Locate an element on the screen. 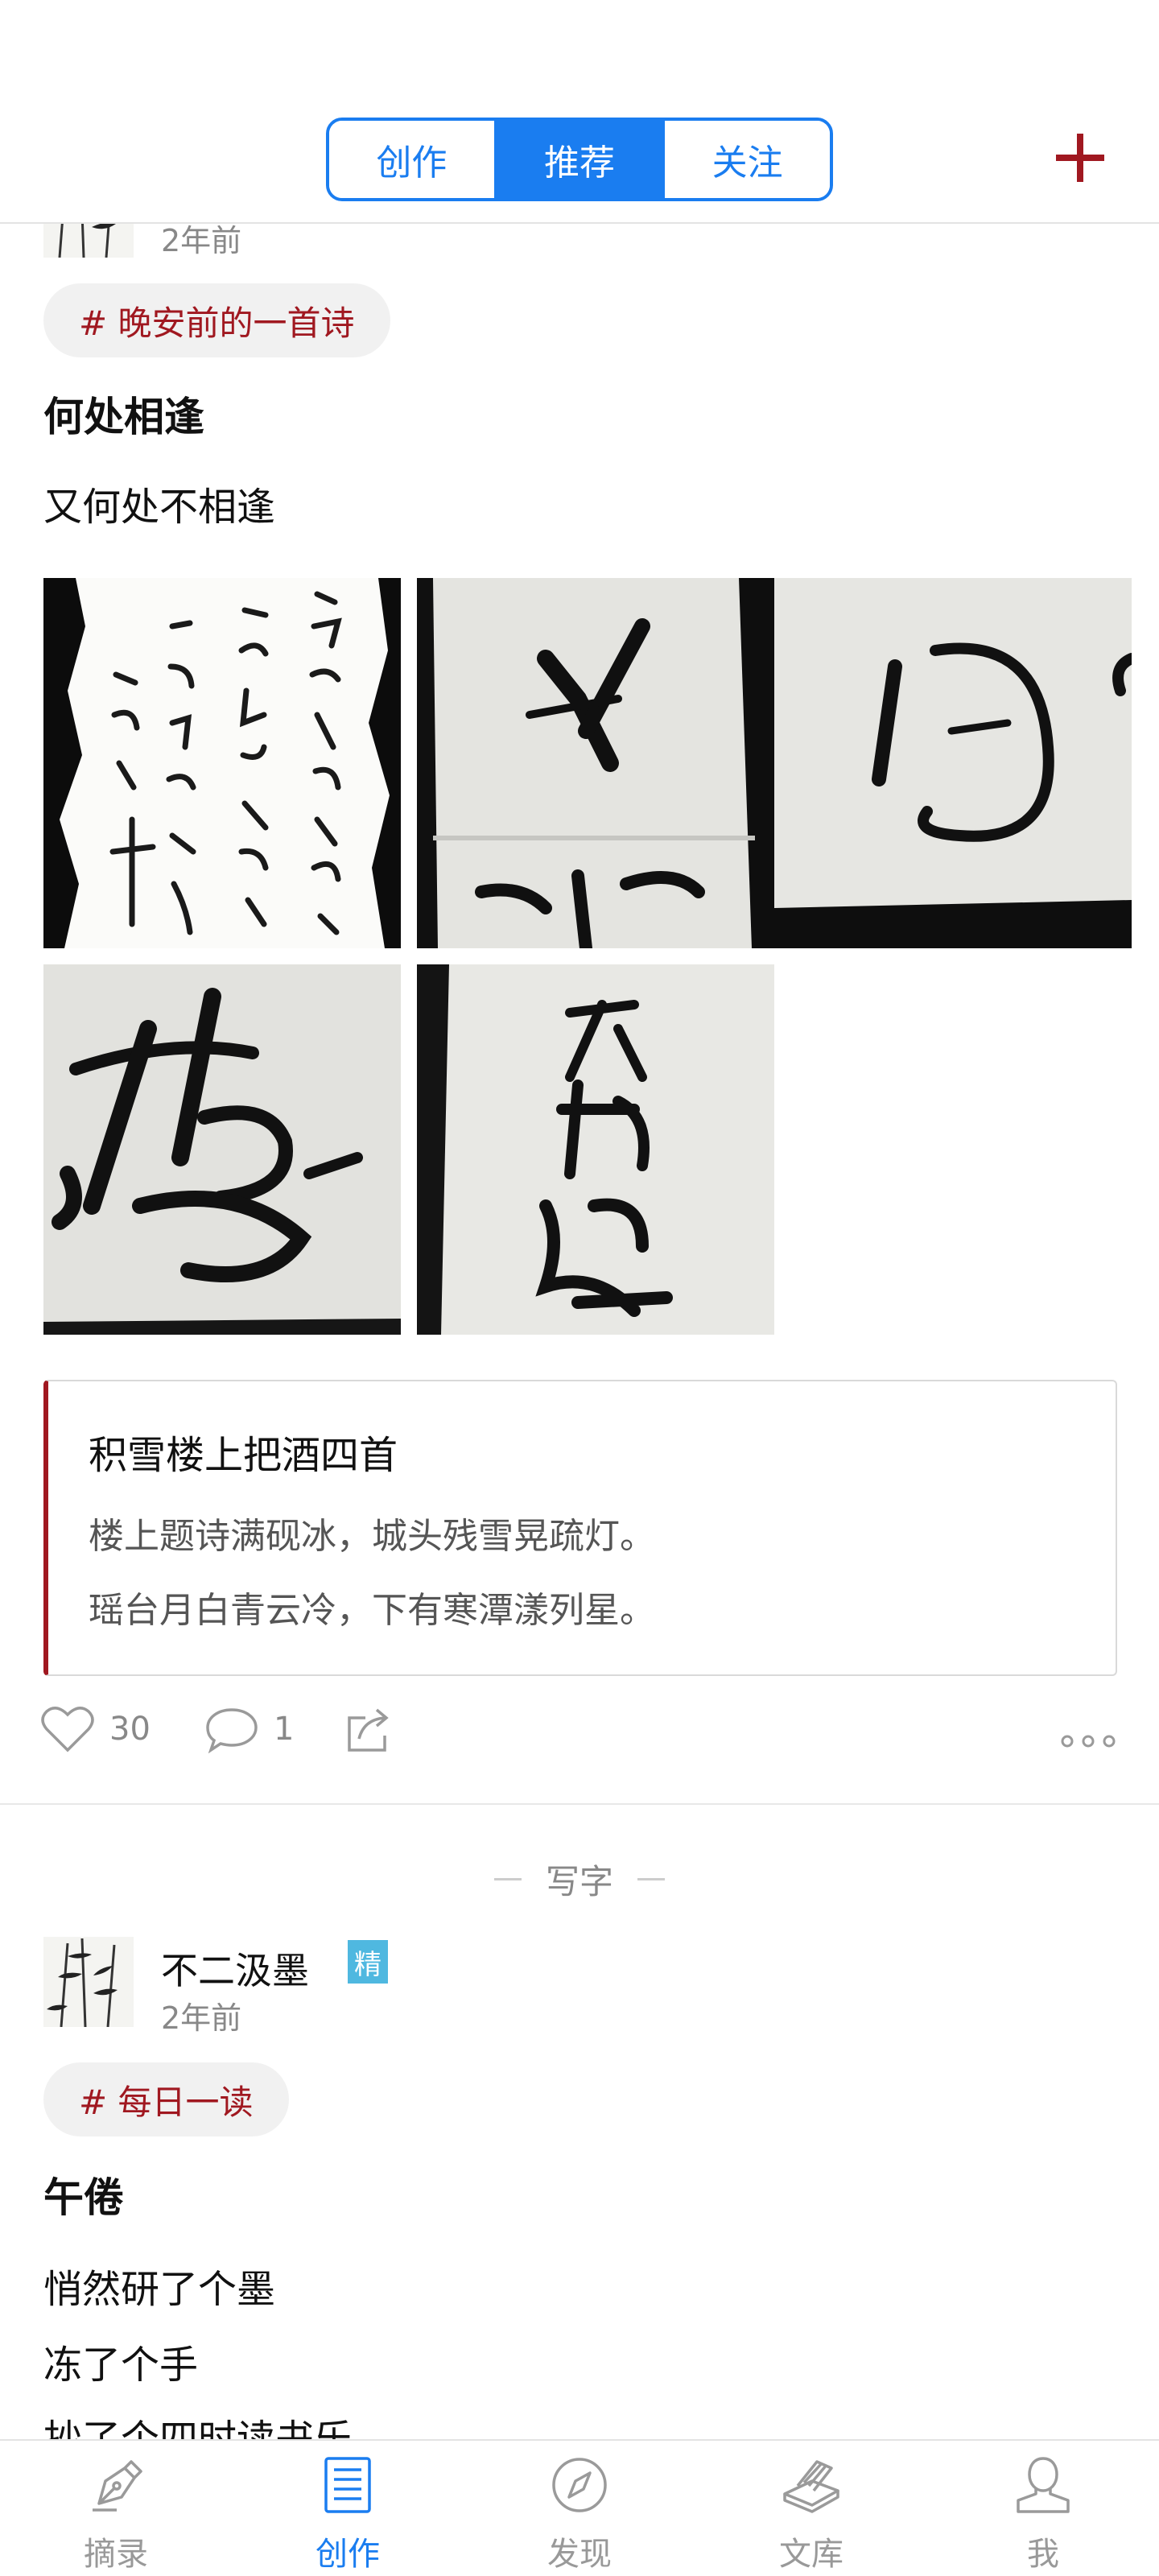 Image resolution: width=1159 pixels, height=2576 pixels. bottom-navigation: 摘录 创作 发现 文库 我 is located at coordinates (579, 2507).